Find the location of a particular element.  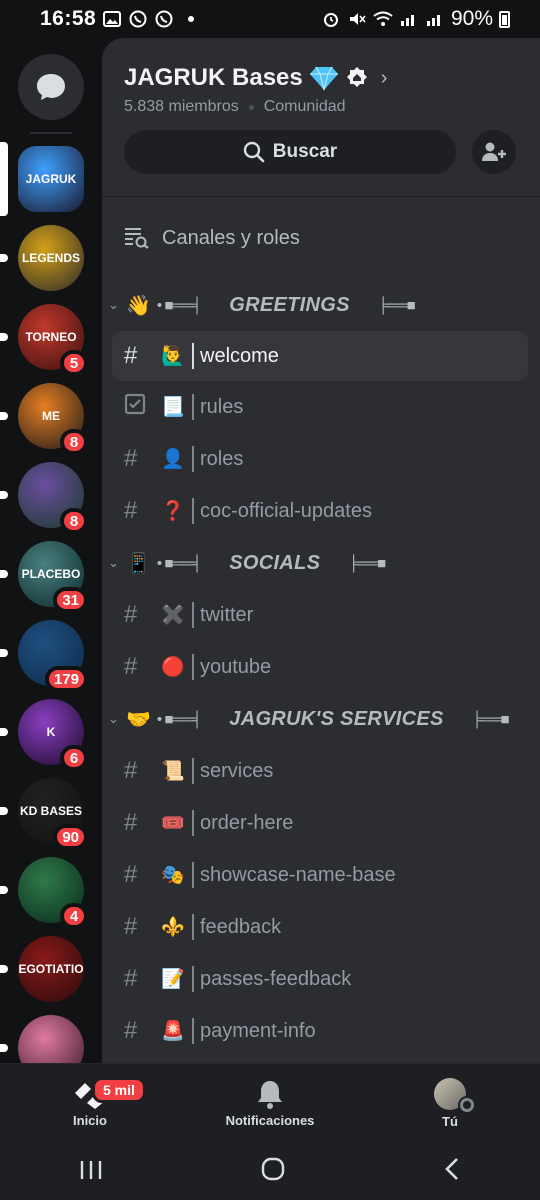

channel-order-here: # 🎟️ order-here is located at coordinates (320, 823).